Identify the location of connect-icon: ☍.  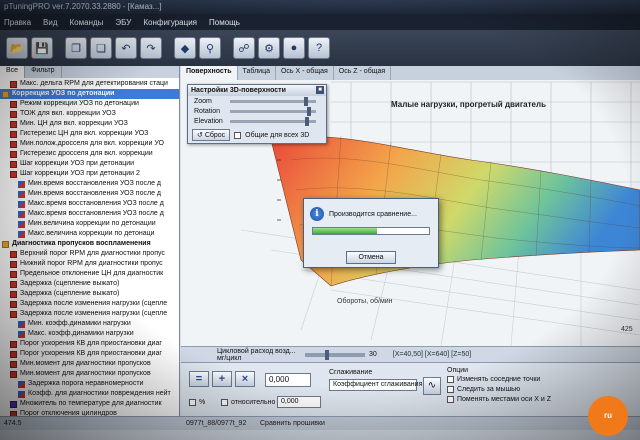
(244, 48).